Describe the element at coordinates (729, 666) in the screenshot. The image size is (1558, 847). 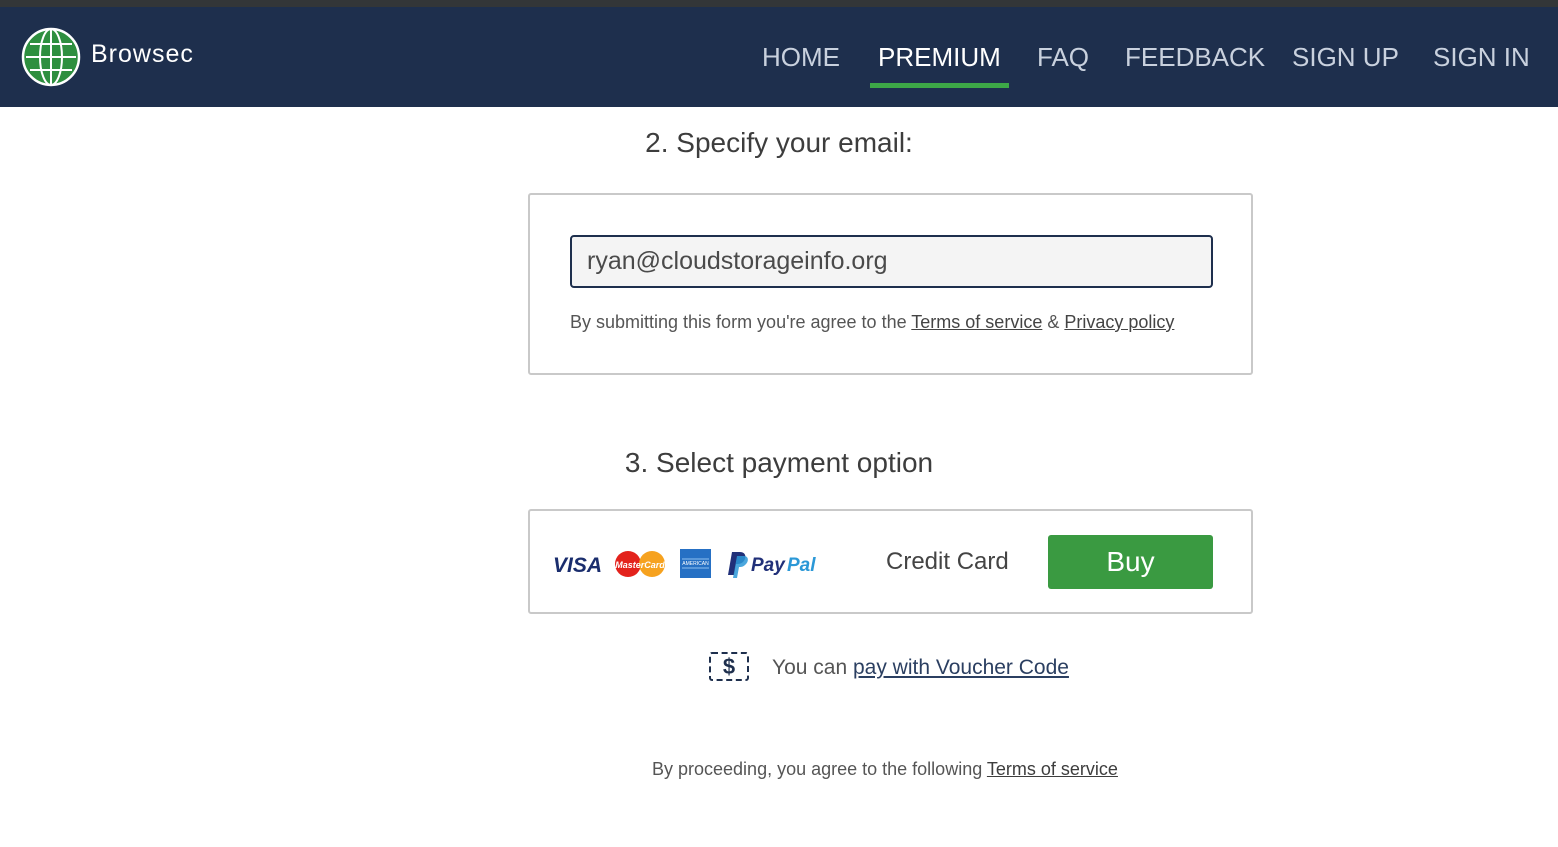
I see `dollar-voucher-icon: $` at that location.